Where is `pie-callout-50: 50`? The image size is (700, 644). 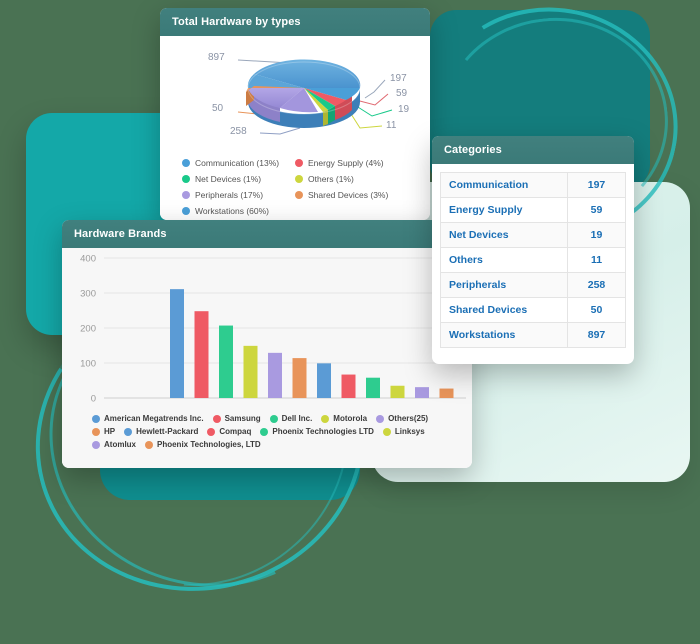 pie-callout-50: 50 is located at coordinates (218, 108).